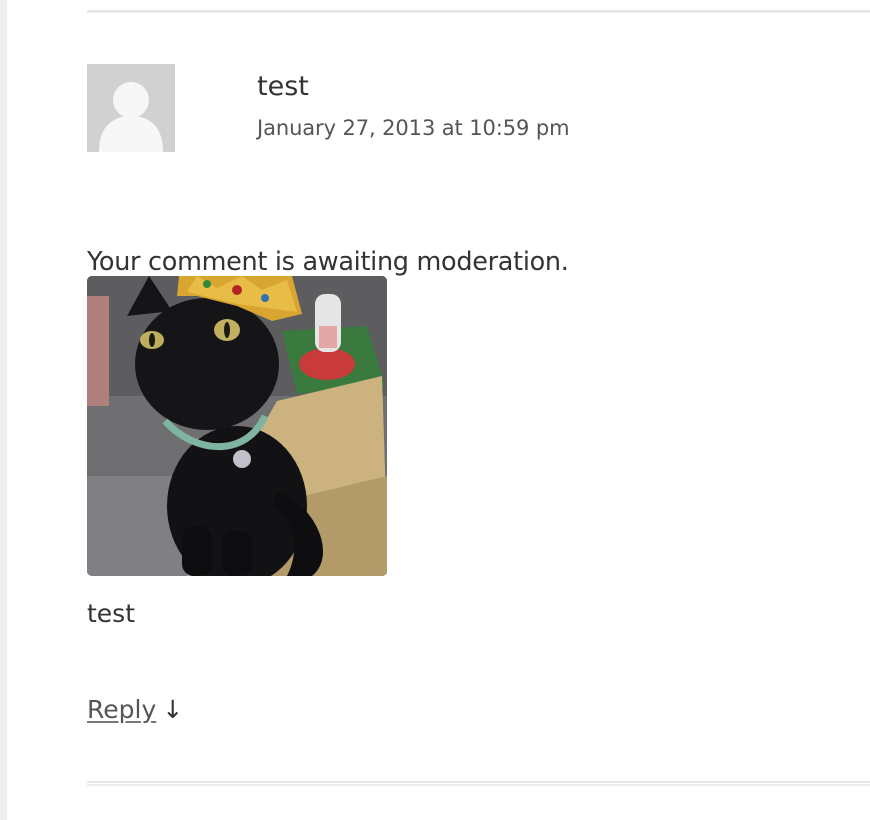 The width and height of the screenshot is (870, 820). What do you see at coordinates (283, 86) in the screenshot?
I see `comment-author: test` at bounding box center [283, 86].